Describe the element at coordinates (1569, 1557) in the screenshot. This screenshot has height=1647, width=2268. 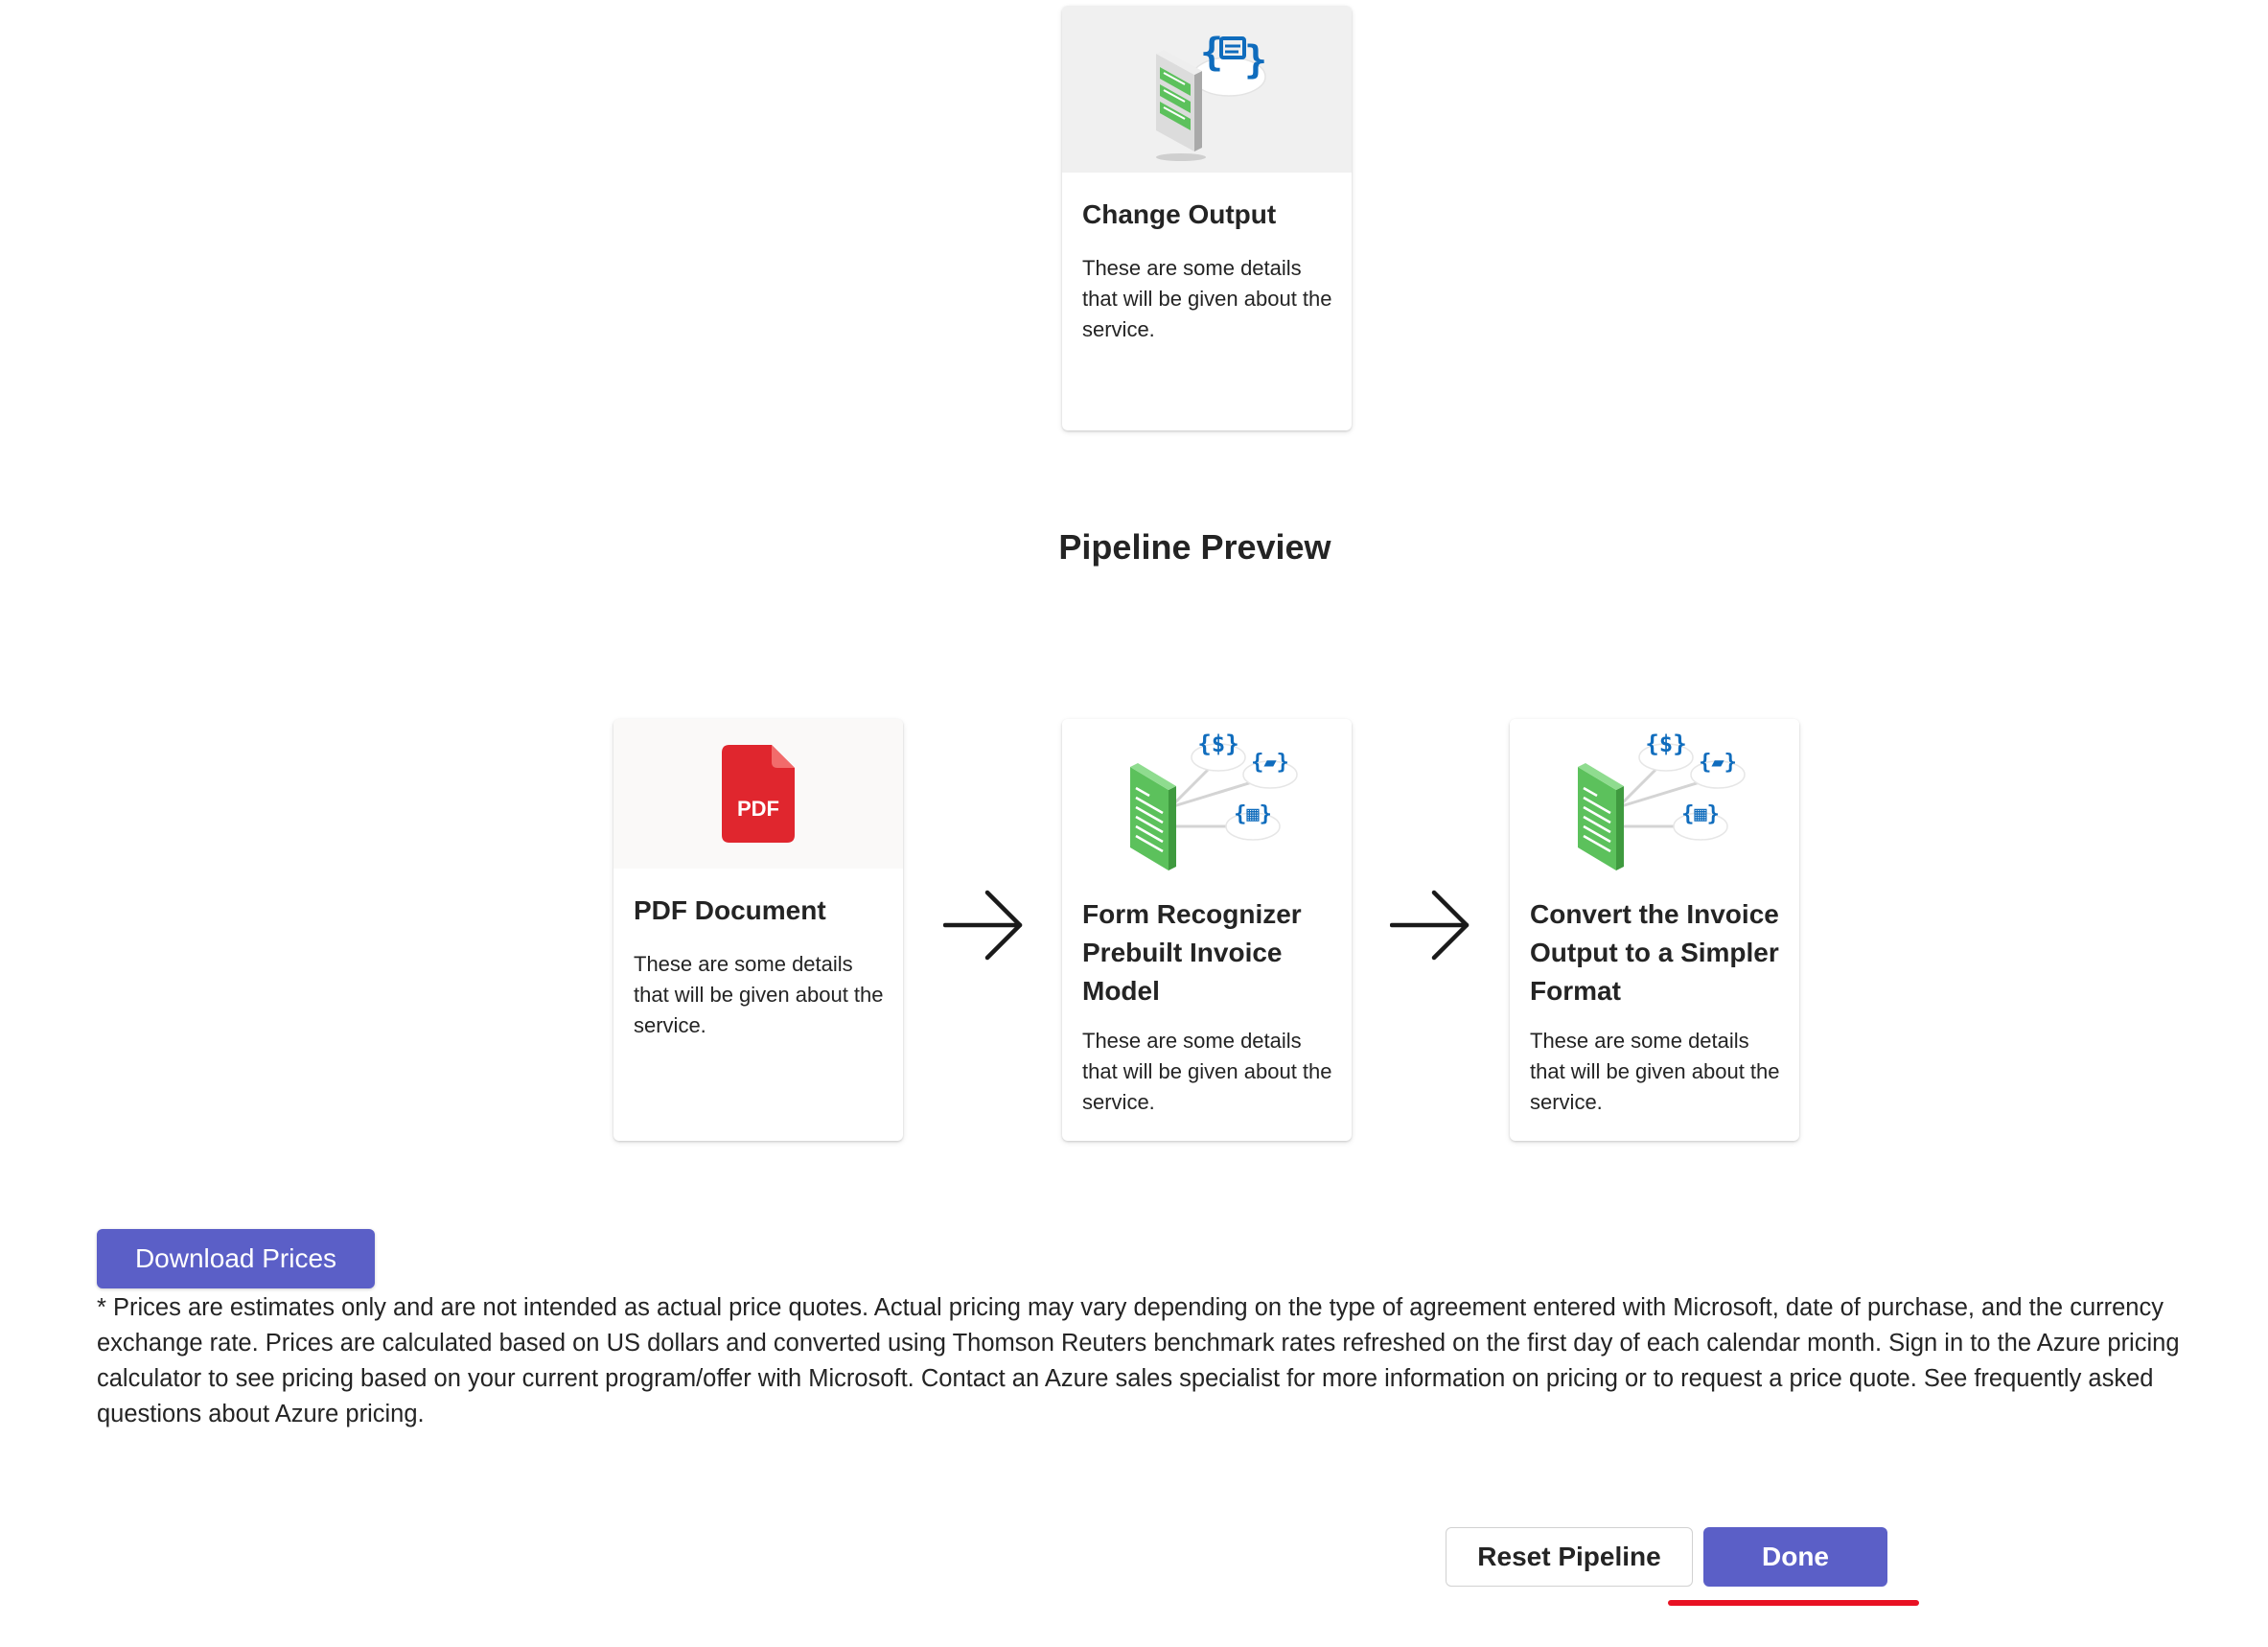
I see `reset-pipeline-button: Reset Pipeline` at that location.